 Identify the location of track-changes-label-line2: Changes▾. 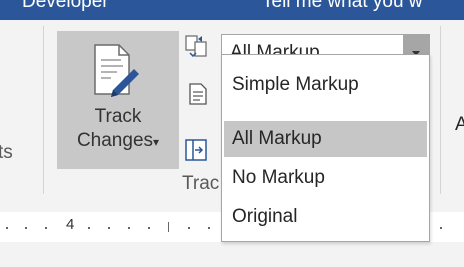
(118, 141).